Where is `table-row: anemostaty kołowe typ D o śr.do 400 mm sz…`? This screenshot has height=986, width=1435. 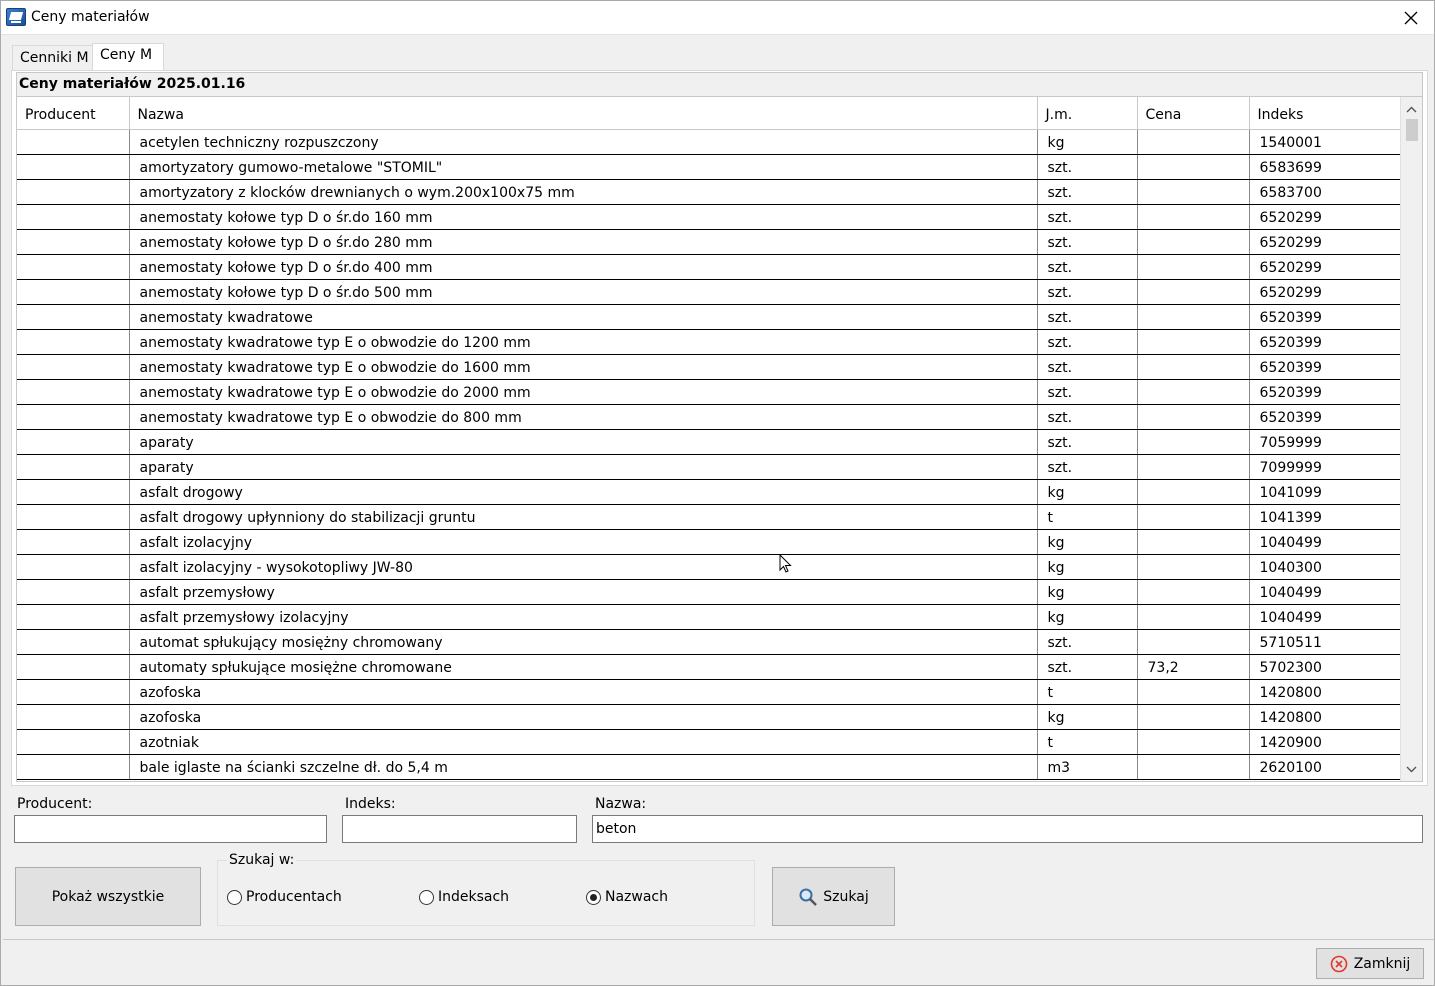 table-row: anemostaty kołowe typ D o śr.do 400 mm sz… is located at coordinates (709, 267).